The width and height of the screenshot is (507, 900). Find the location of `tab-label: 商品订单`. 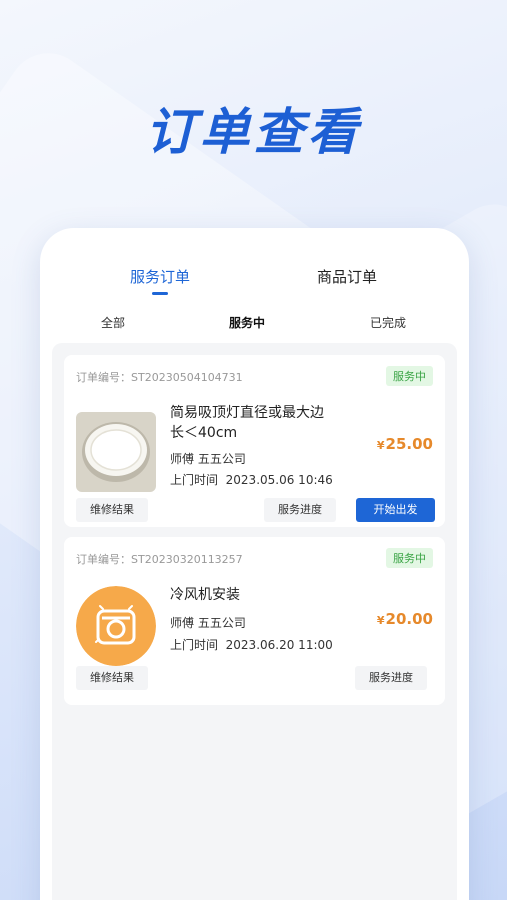

tab-label: 商品订单 is located at coordinates (346, 277).